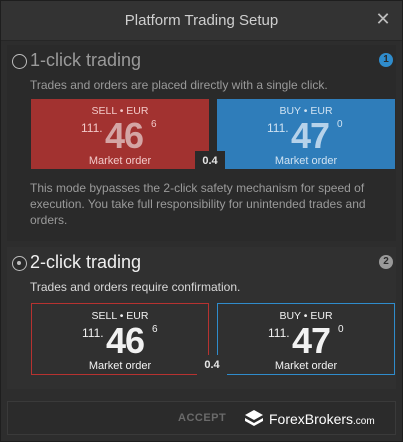 This screenshot has width=403, height=442. I want to click on dialog-title: Platform Trading Setup, so click(201, 20).